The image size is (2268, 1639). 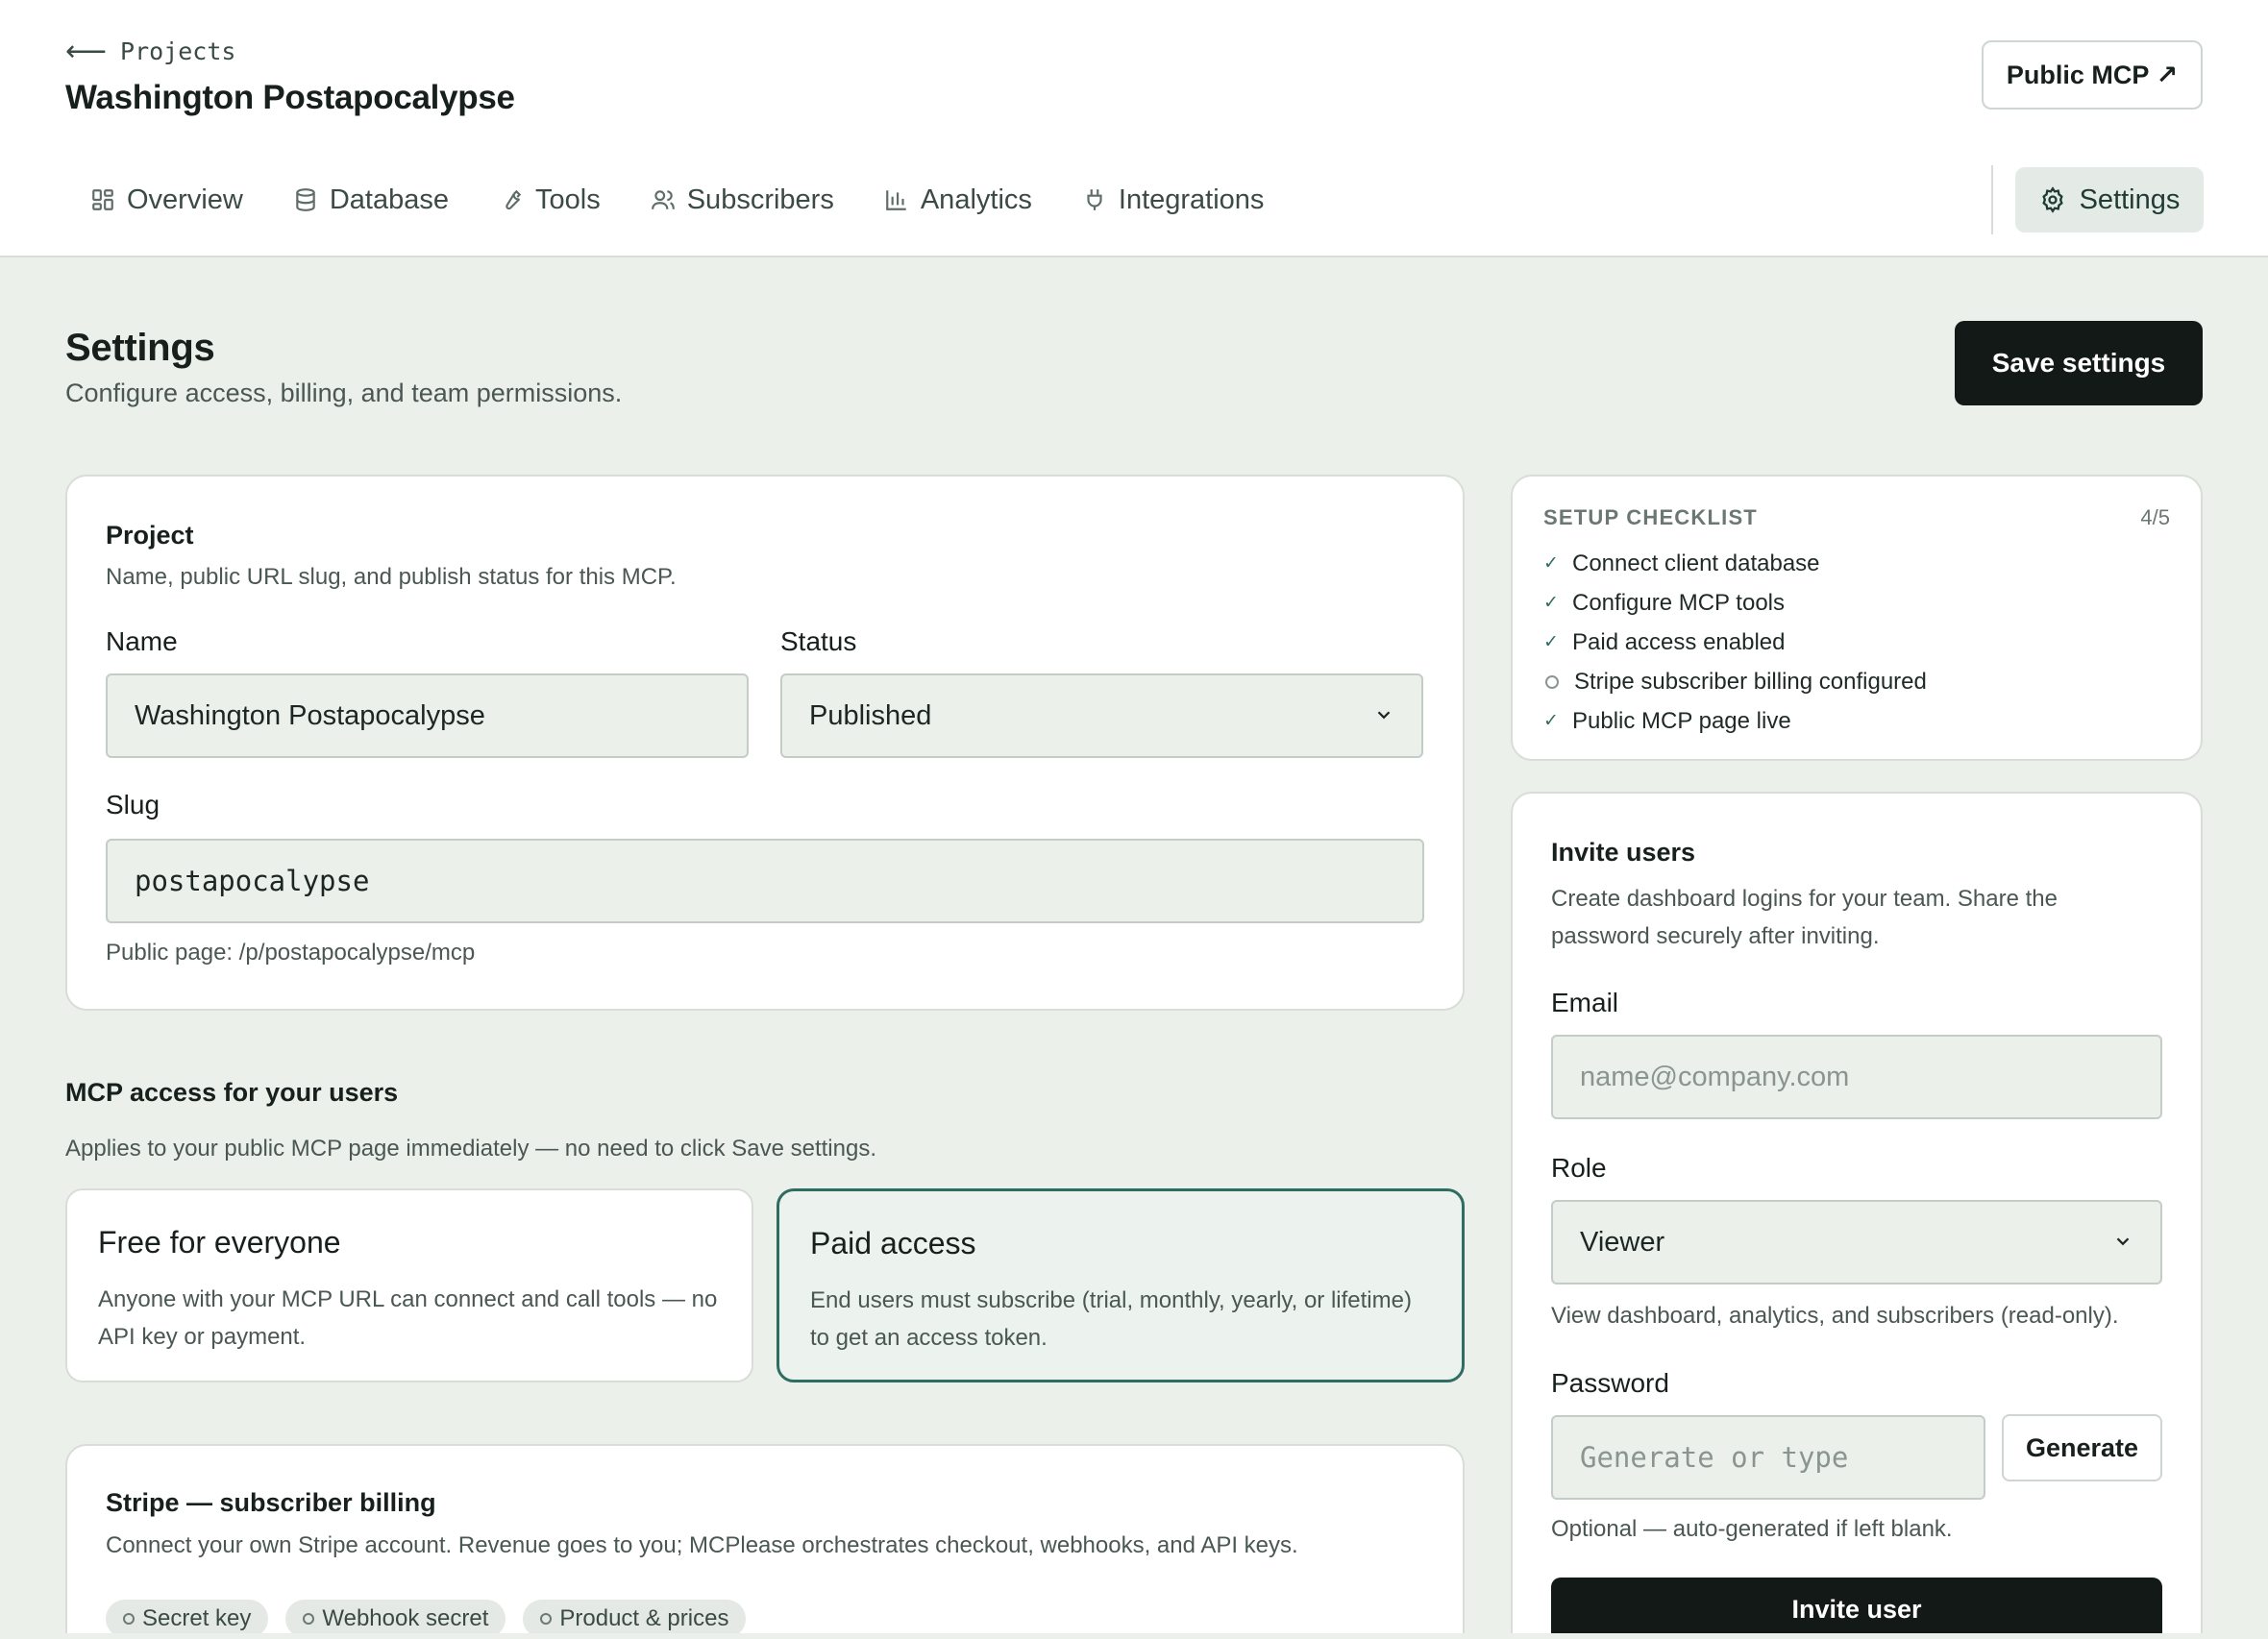 What do you see at coordinates (305, 199) in the screenshot?
I see `database-icon` at bounding box center [305, 199].